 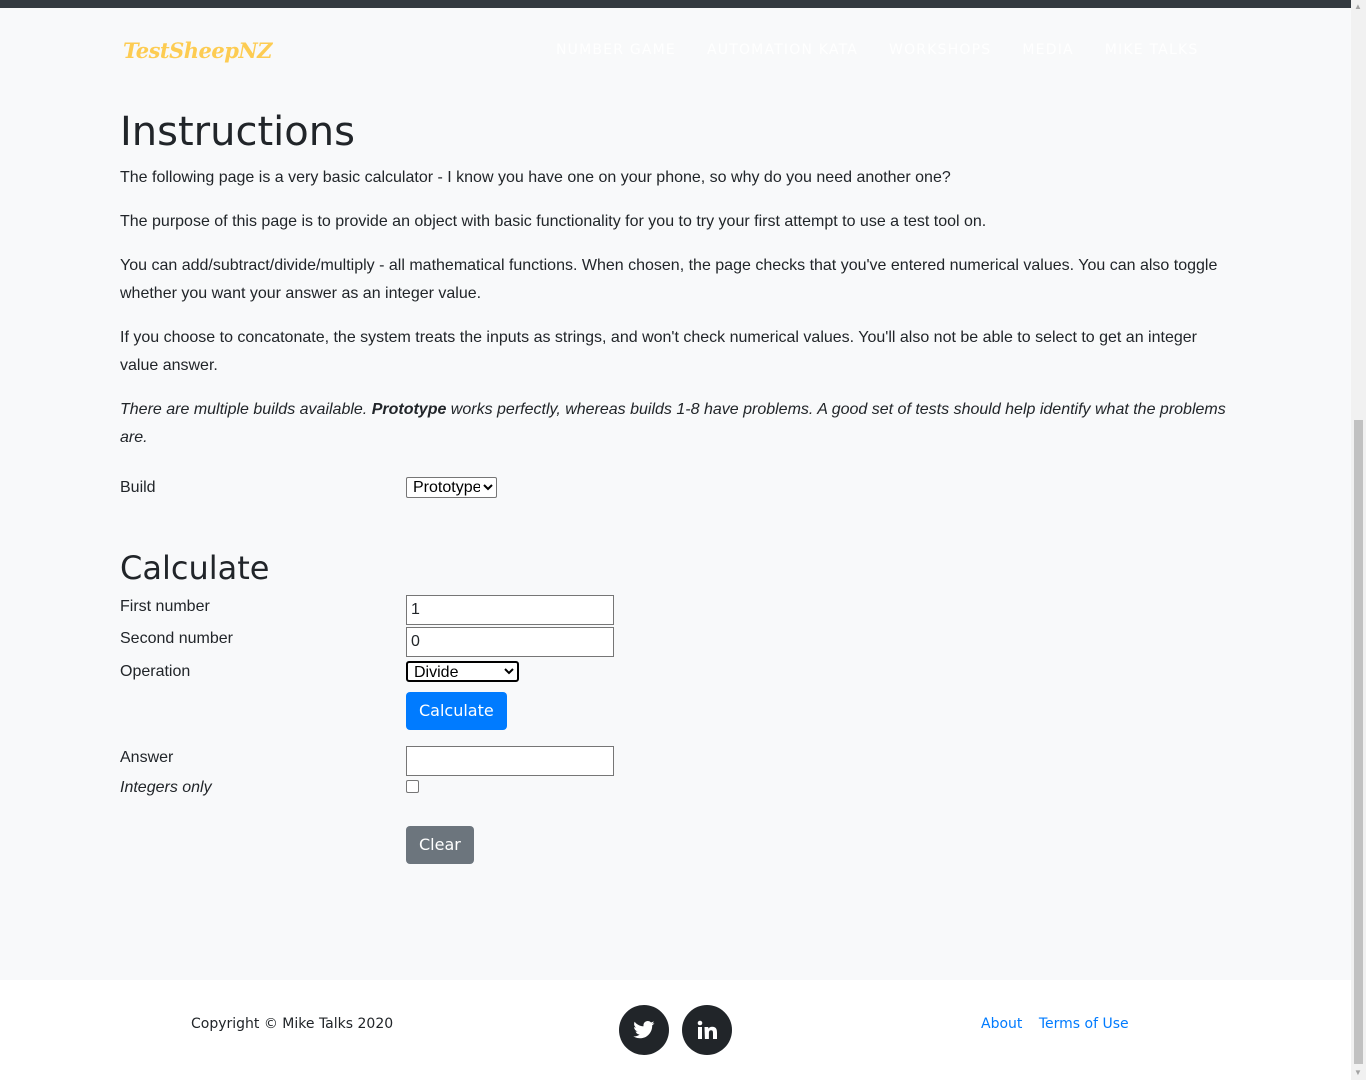 I want to click on scroll-thumb, so click(x=1358, y=742).